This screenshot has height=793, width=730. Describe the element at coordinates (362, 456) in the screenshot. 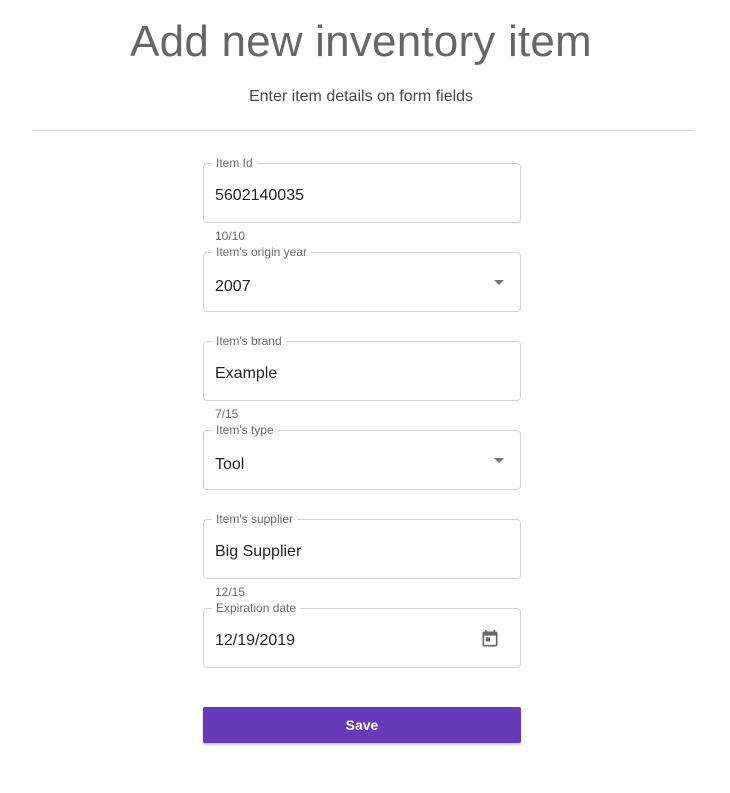

I see `type-select: Item's type Tool` at that location.